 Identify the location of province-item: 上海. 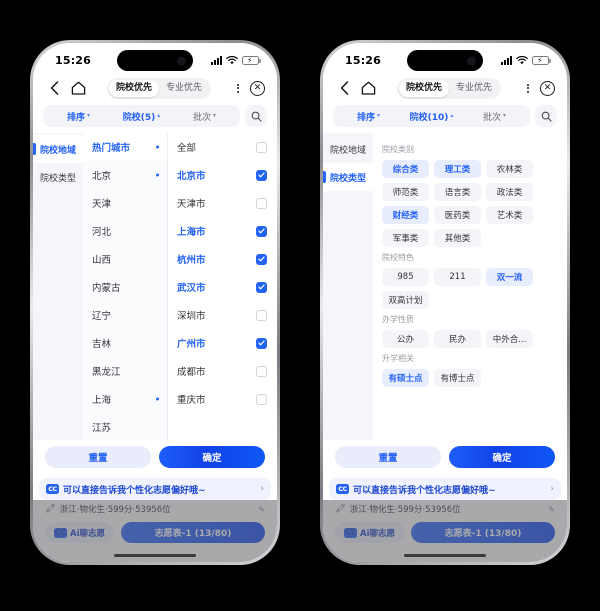
(125, 399).